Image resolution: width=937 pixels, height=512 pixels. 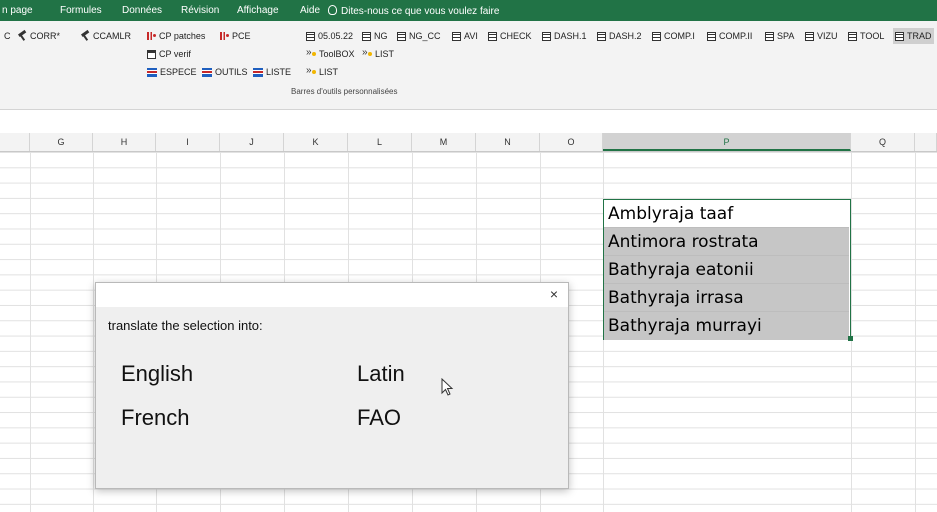 I want to click on column-header-m: M, so click(x=444, y=142).